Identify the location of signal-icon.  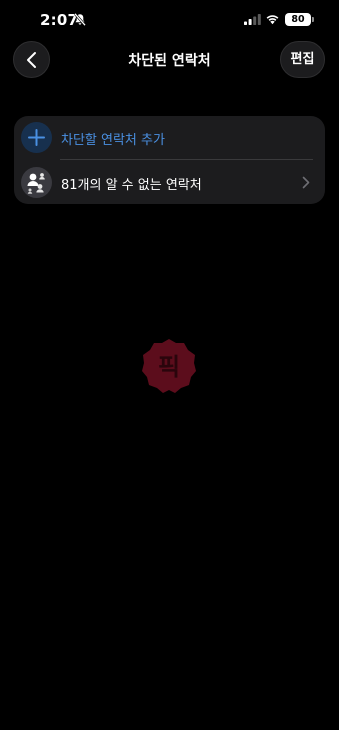
(252, 19).